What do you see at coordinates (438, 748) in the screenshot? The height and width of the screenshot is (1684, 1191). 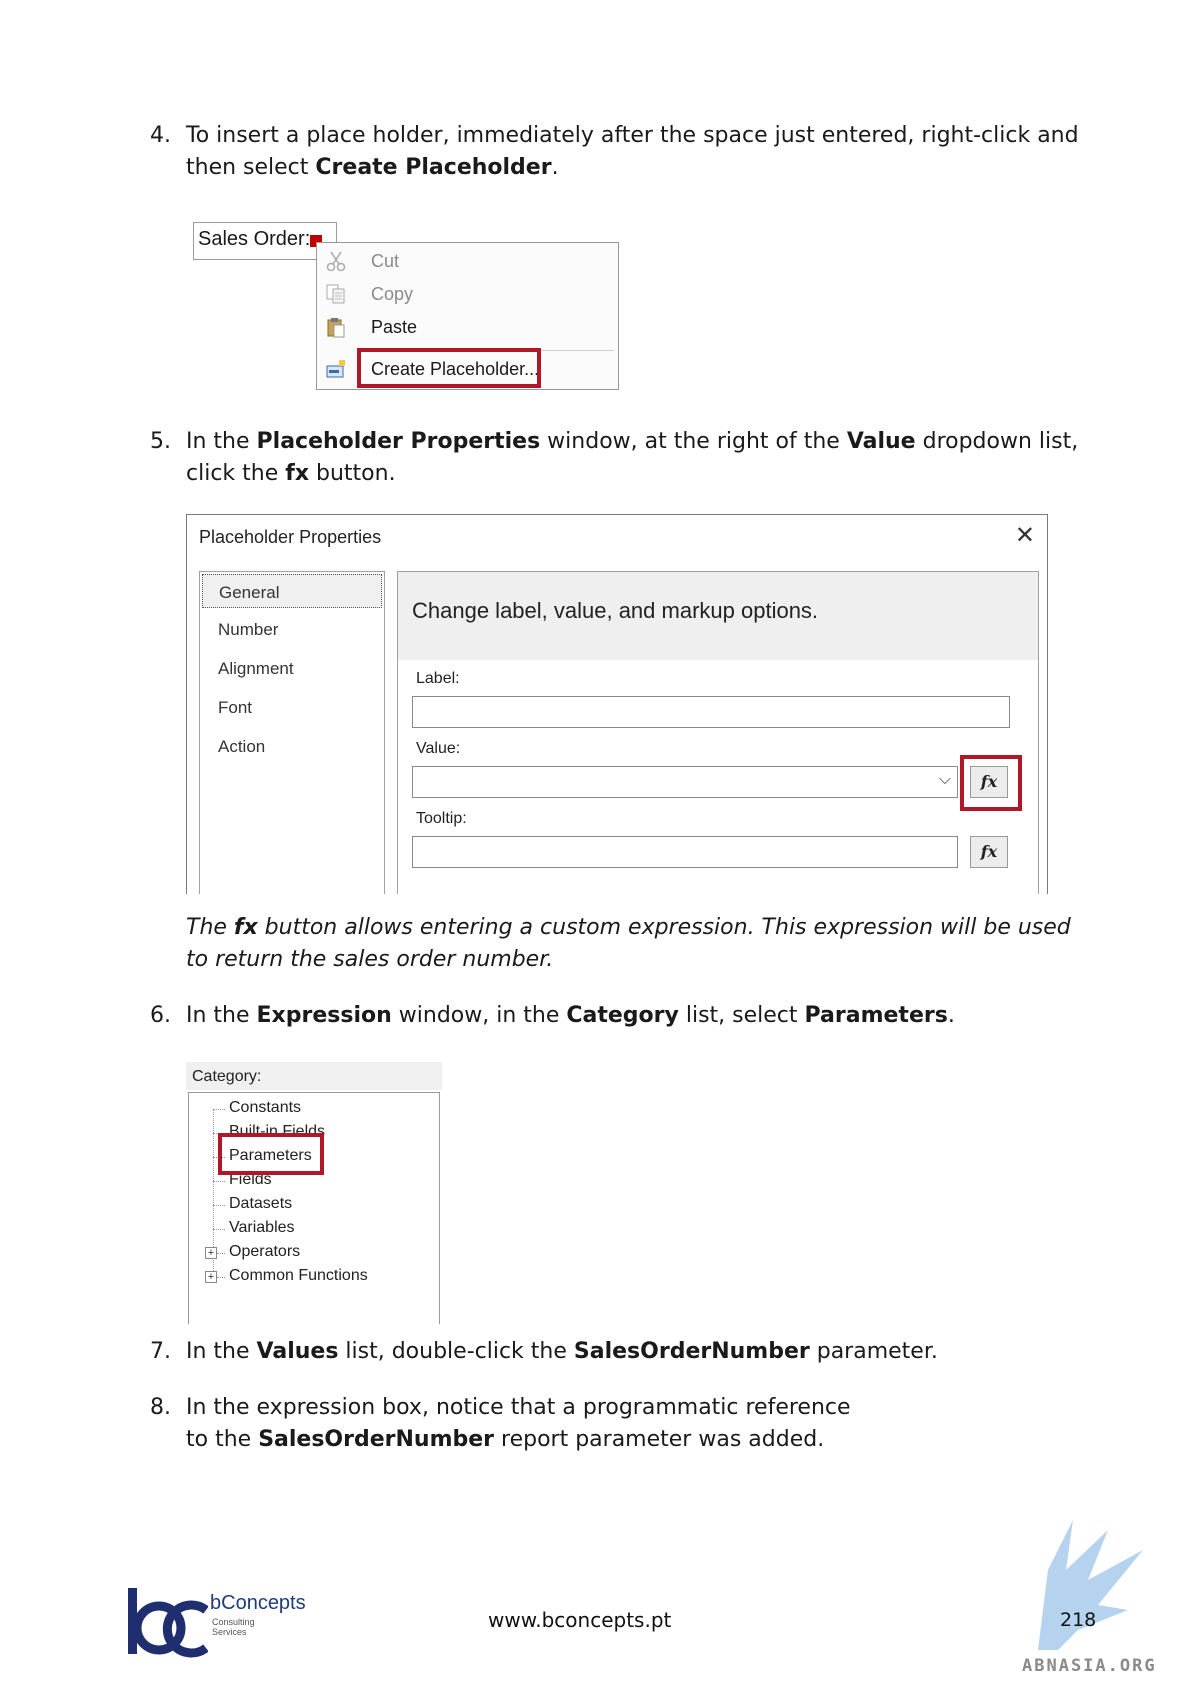 I see `value-caption: Value:` at bounding box center [438, 748].